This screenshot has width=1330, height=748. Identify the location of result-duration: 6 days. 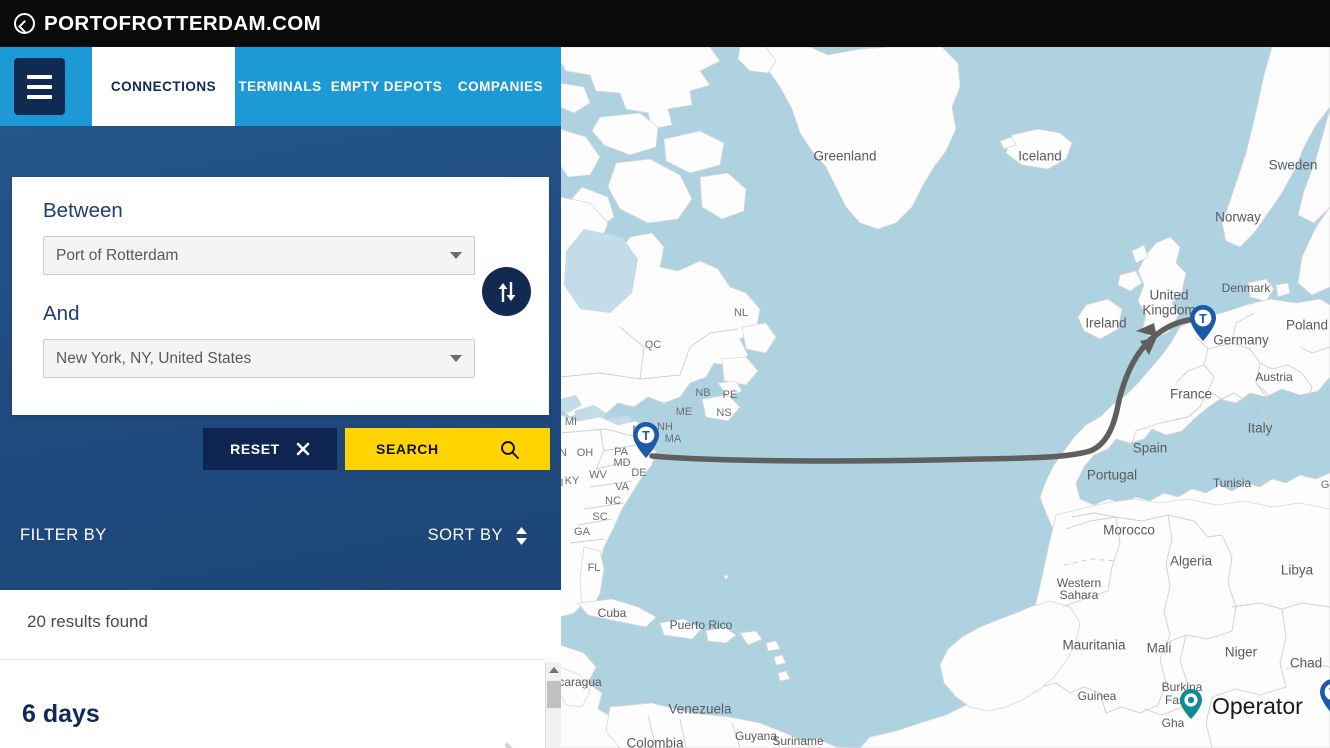
(61, 714).